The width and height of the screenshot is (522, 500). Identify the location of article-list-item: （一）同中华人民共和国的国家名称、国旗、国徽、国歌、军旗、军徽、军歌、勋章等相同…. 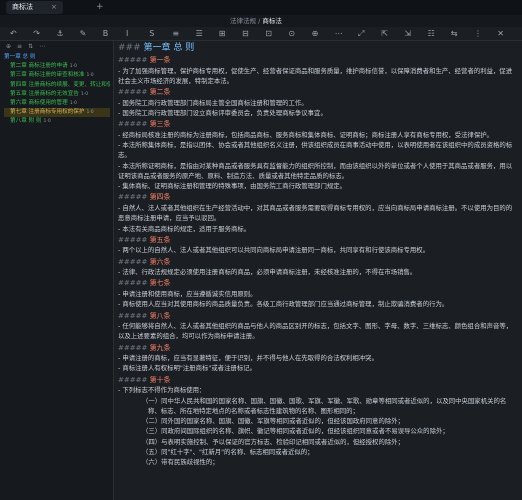
(324, 405).